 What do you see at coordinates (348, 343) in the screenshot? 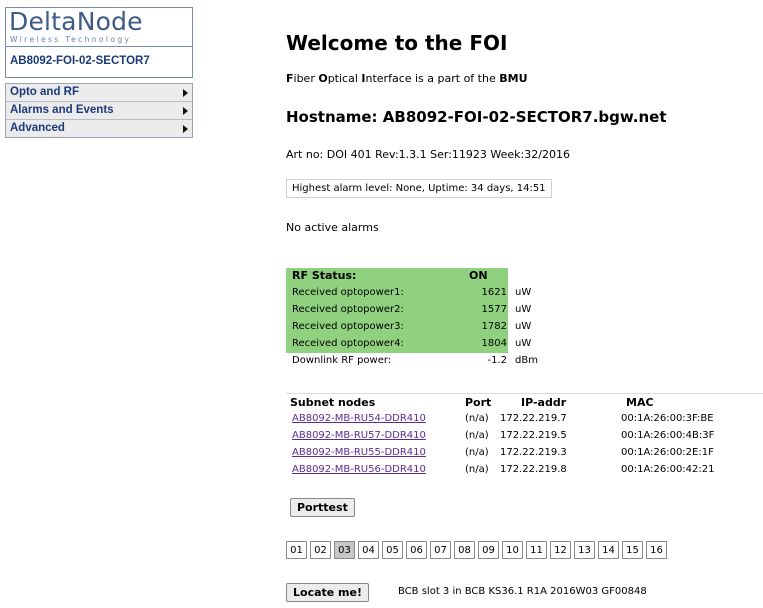
I see `optopower-label: Received optopower4:` at bounding box center [348, 343].